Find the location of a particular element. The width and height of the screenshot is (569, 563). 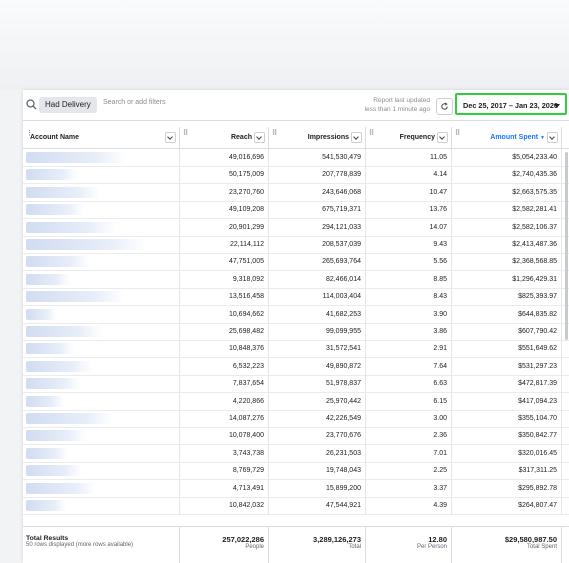

column-header-amount-spent: ⠿ Amount Spent ▼ is located at coordinates (507, 137).